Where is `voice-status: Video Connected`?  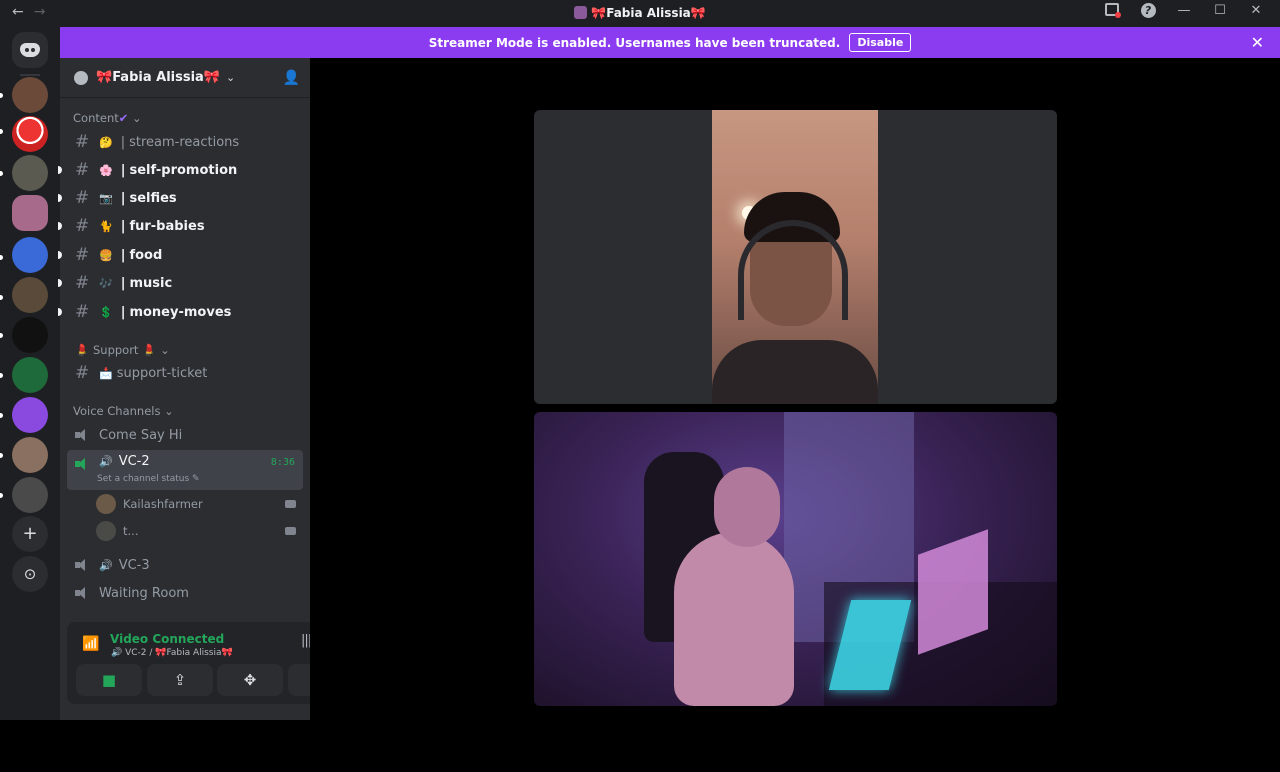 voice-status: Video Connected is located at coordinates (167, 639).